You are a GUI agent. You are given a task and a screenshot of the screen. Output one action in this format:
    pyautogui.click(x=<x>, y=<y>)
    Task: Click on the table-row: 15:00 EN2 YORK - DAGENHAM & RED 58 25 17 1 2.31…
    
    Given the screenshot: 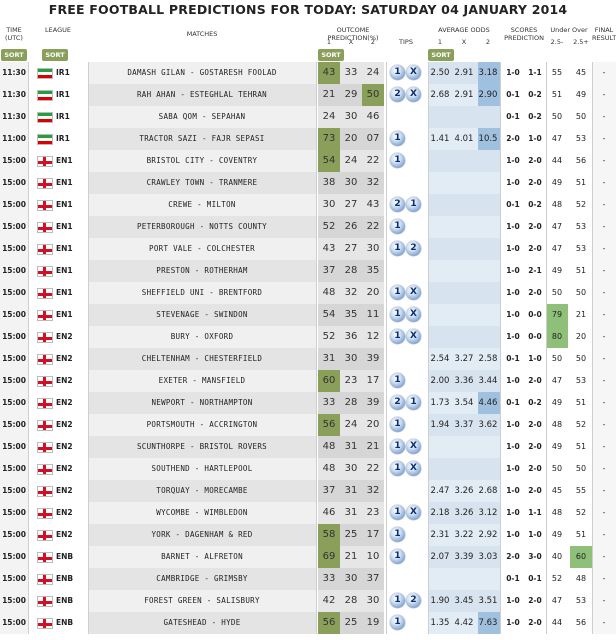 What is the action you would take?
    pyautogui.click(x=308, y=535)
    